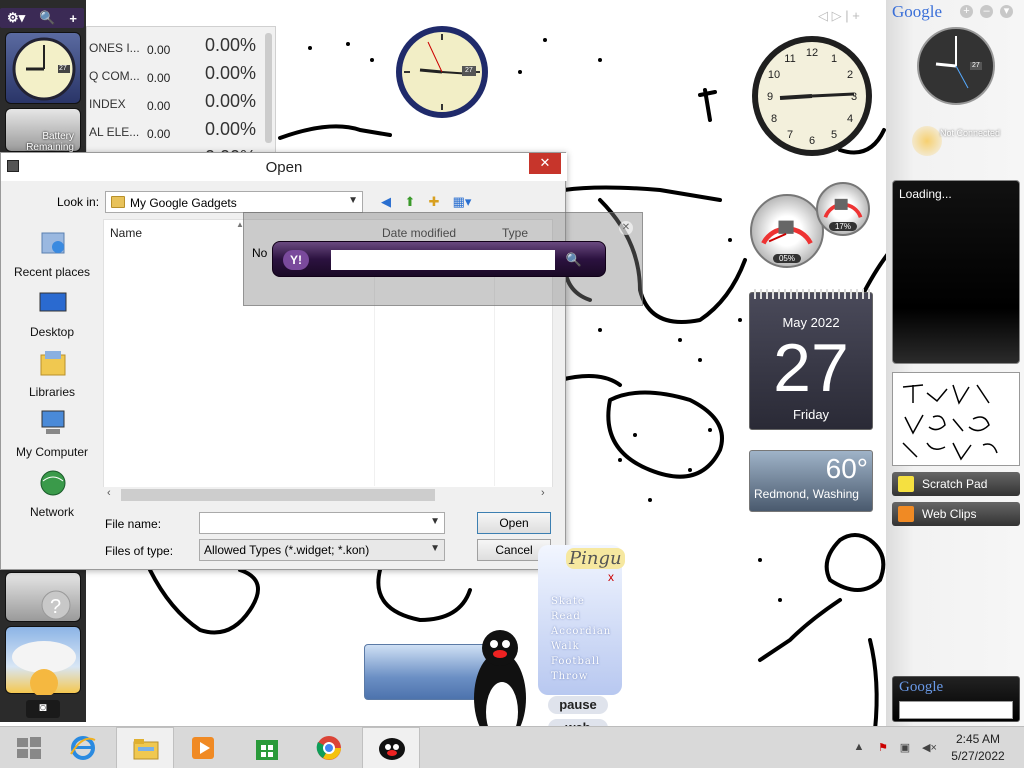  What do you see at coordinates (1006, 11) in the screenshot?
I see `menu-icon: ▾` at bounding box center [1006, 11].